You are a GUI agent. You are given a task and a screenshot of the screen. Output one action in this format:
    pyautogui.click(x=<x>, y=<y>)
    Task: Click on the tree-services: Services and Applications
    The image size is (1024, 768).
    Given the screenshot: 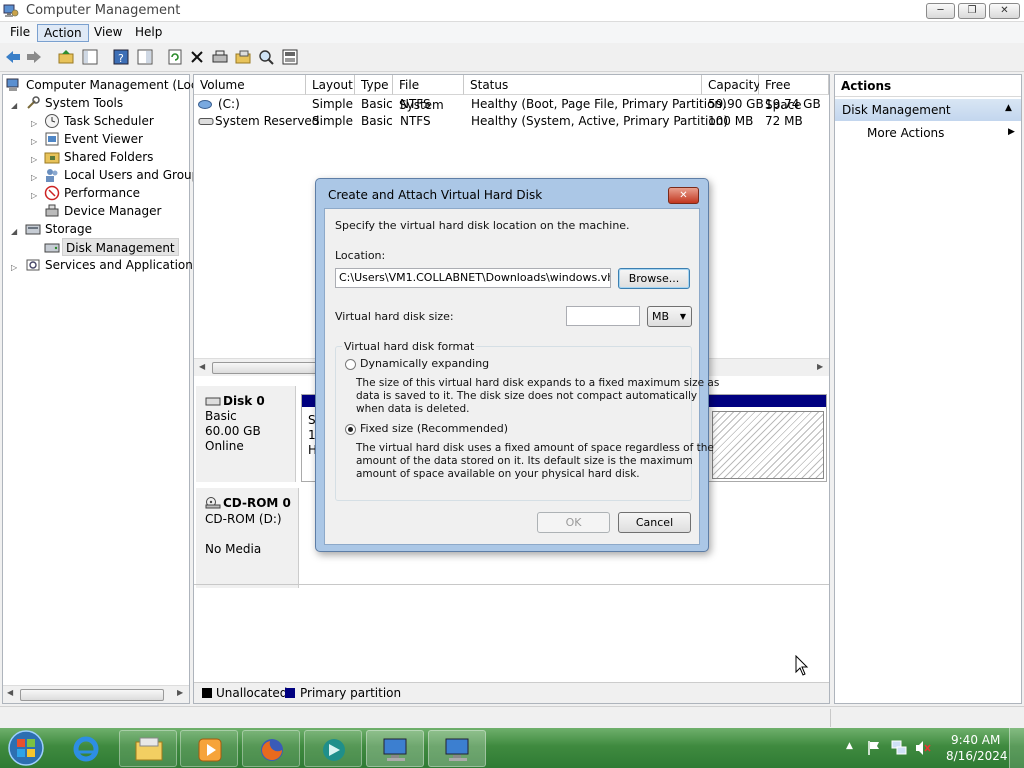 What is the action you would take?
    pyautogui.click(x=122, y=265)
    